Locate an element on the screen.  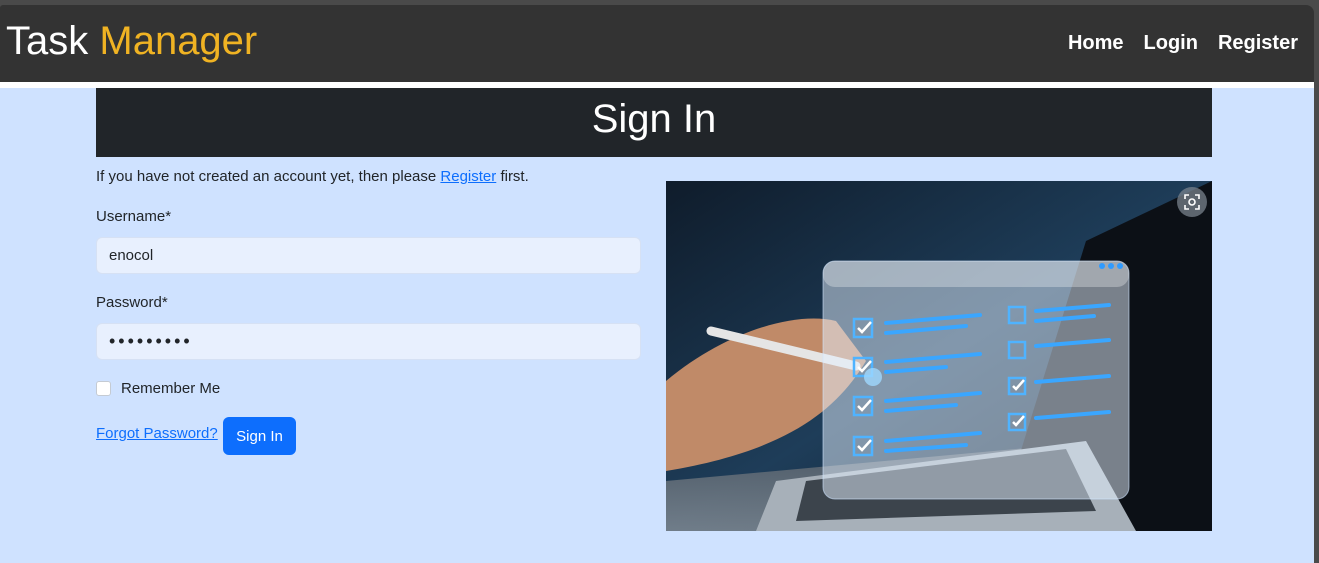
remember-me-checkbox is located at coordinates (103, 388).